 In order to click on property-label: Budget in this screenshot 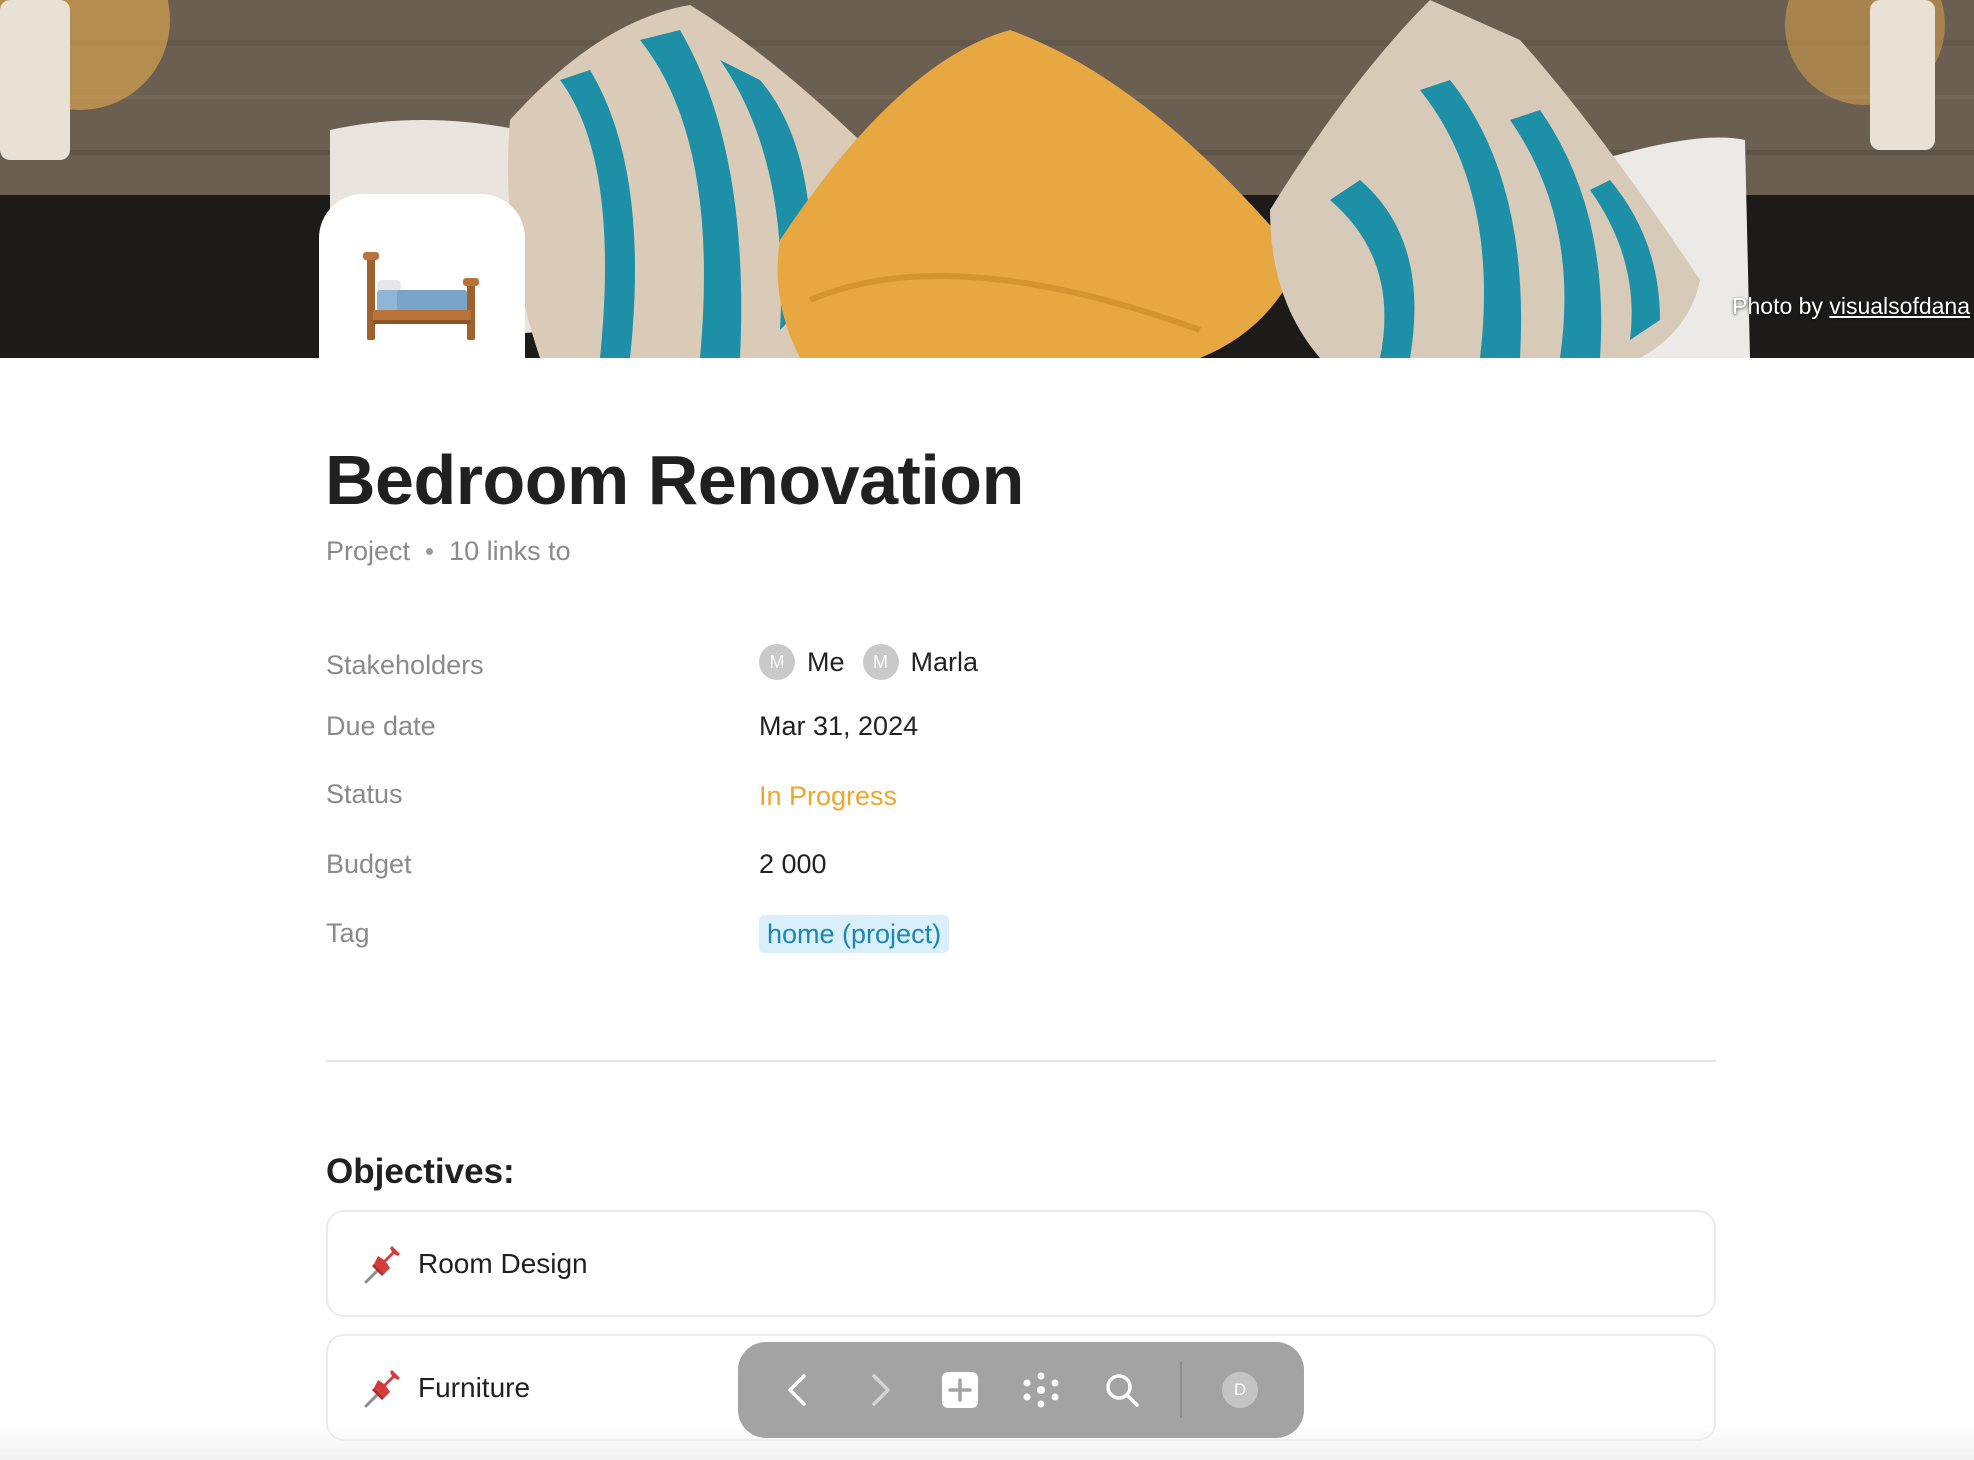, I will do `click(369, 864)`.